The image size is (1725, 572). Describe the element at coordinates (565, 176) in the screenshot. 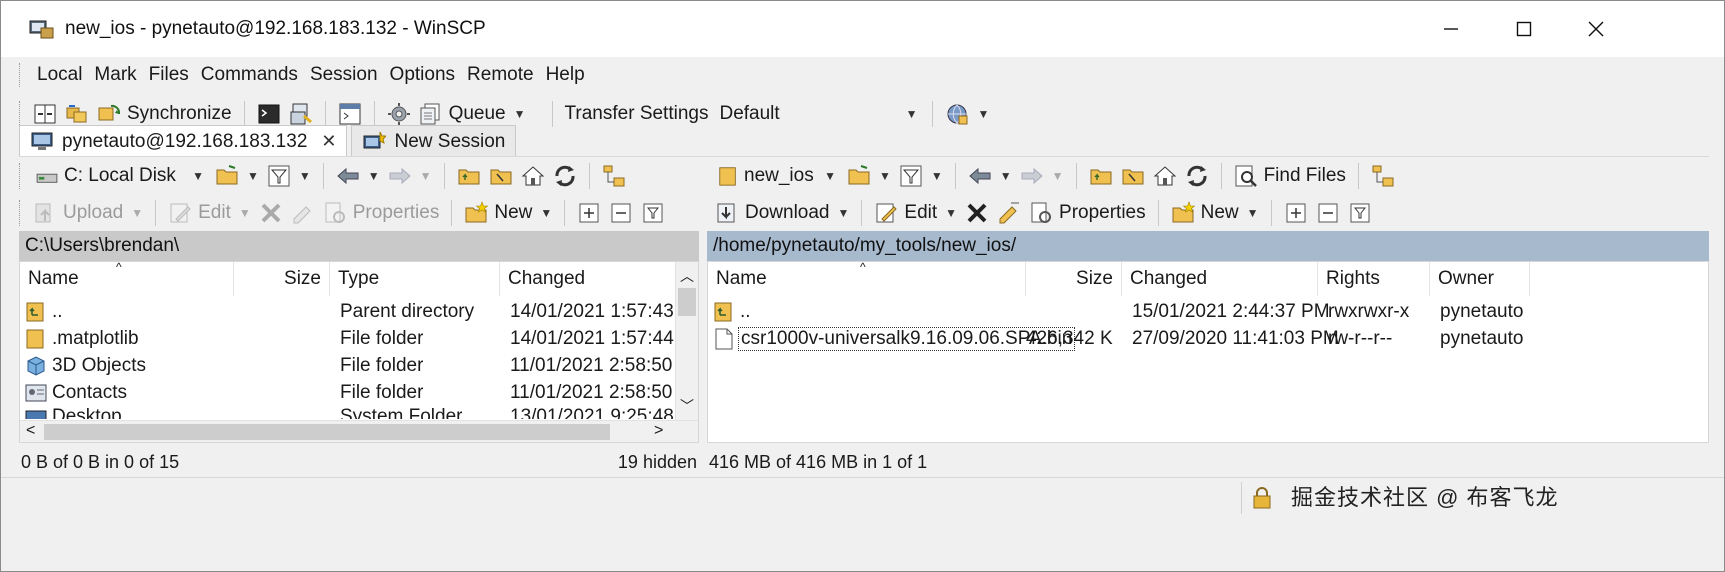

I see `local-refresh-button` at that location.